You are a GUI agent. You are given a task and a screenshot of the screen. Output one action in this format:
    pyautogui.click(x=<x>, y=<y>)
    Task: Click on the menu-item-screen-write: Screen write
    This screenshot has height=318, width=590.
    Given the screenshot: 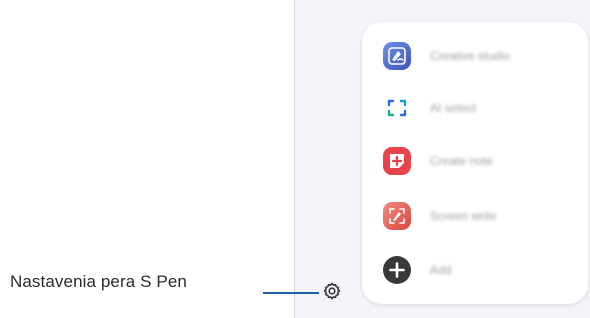 What is the action you would take?
    pyautogui.click(x=475, y=216)
    